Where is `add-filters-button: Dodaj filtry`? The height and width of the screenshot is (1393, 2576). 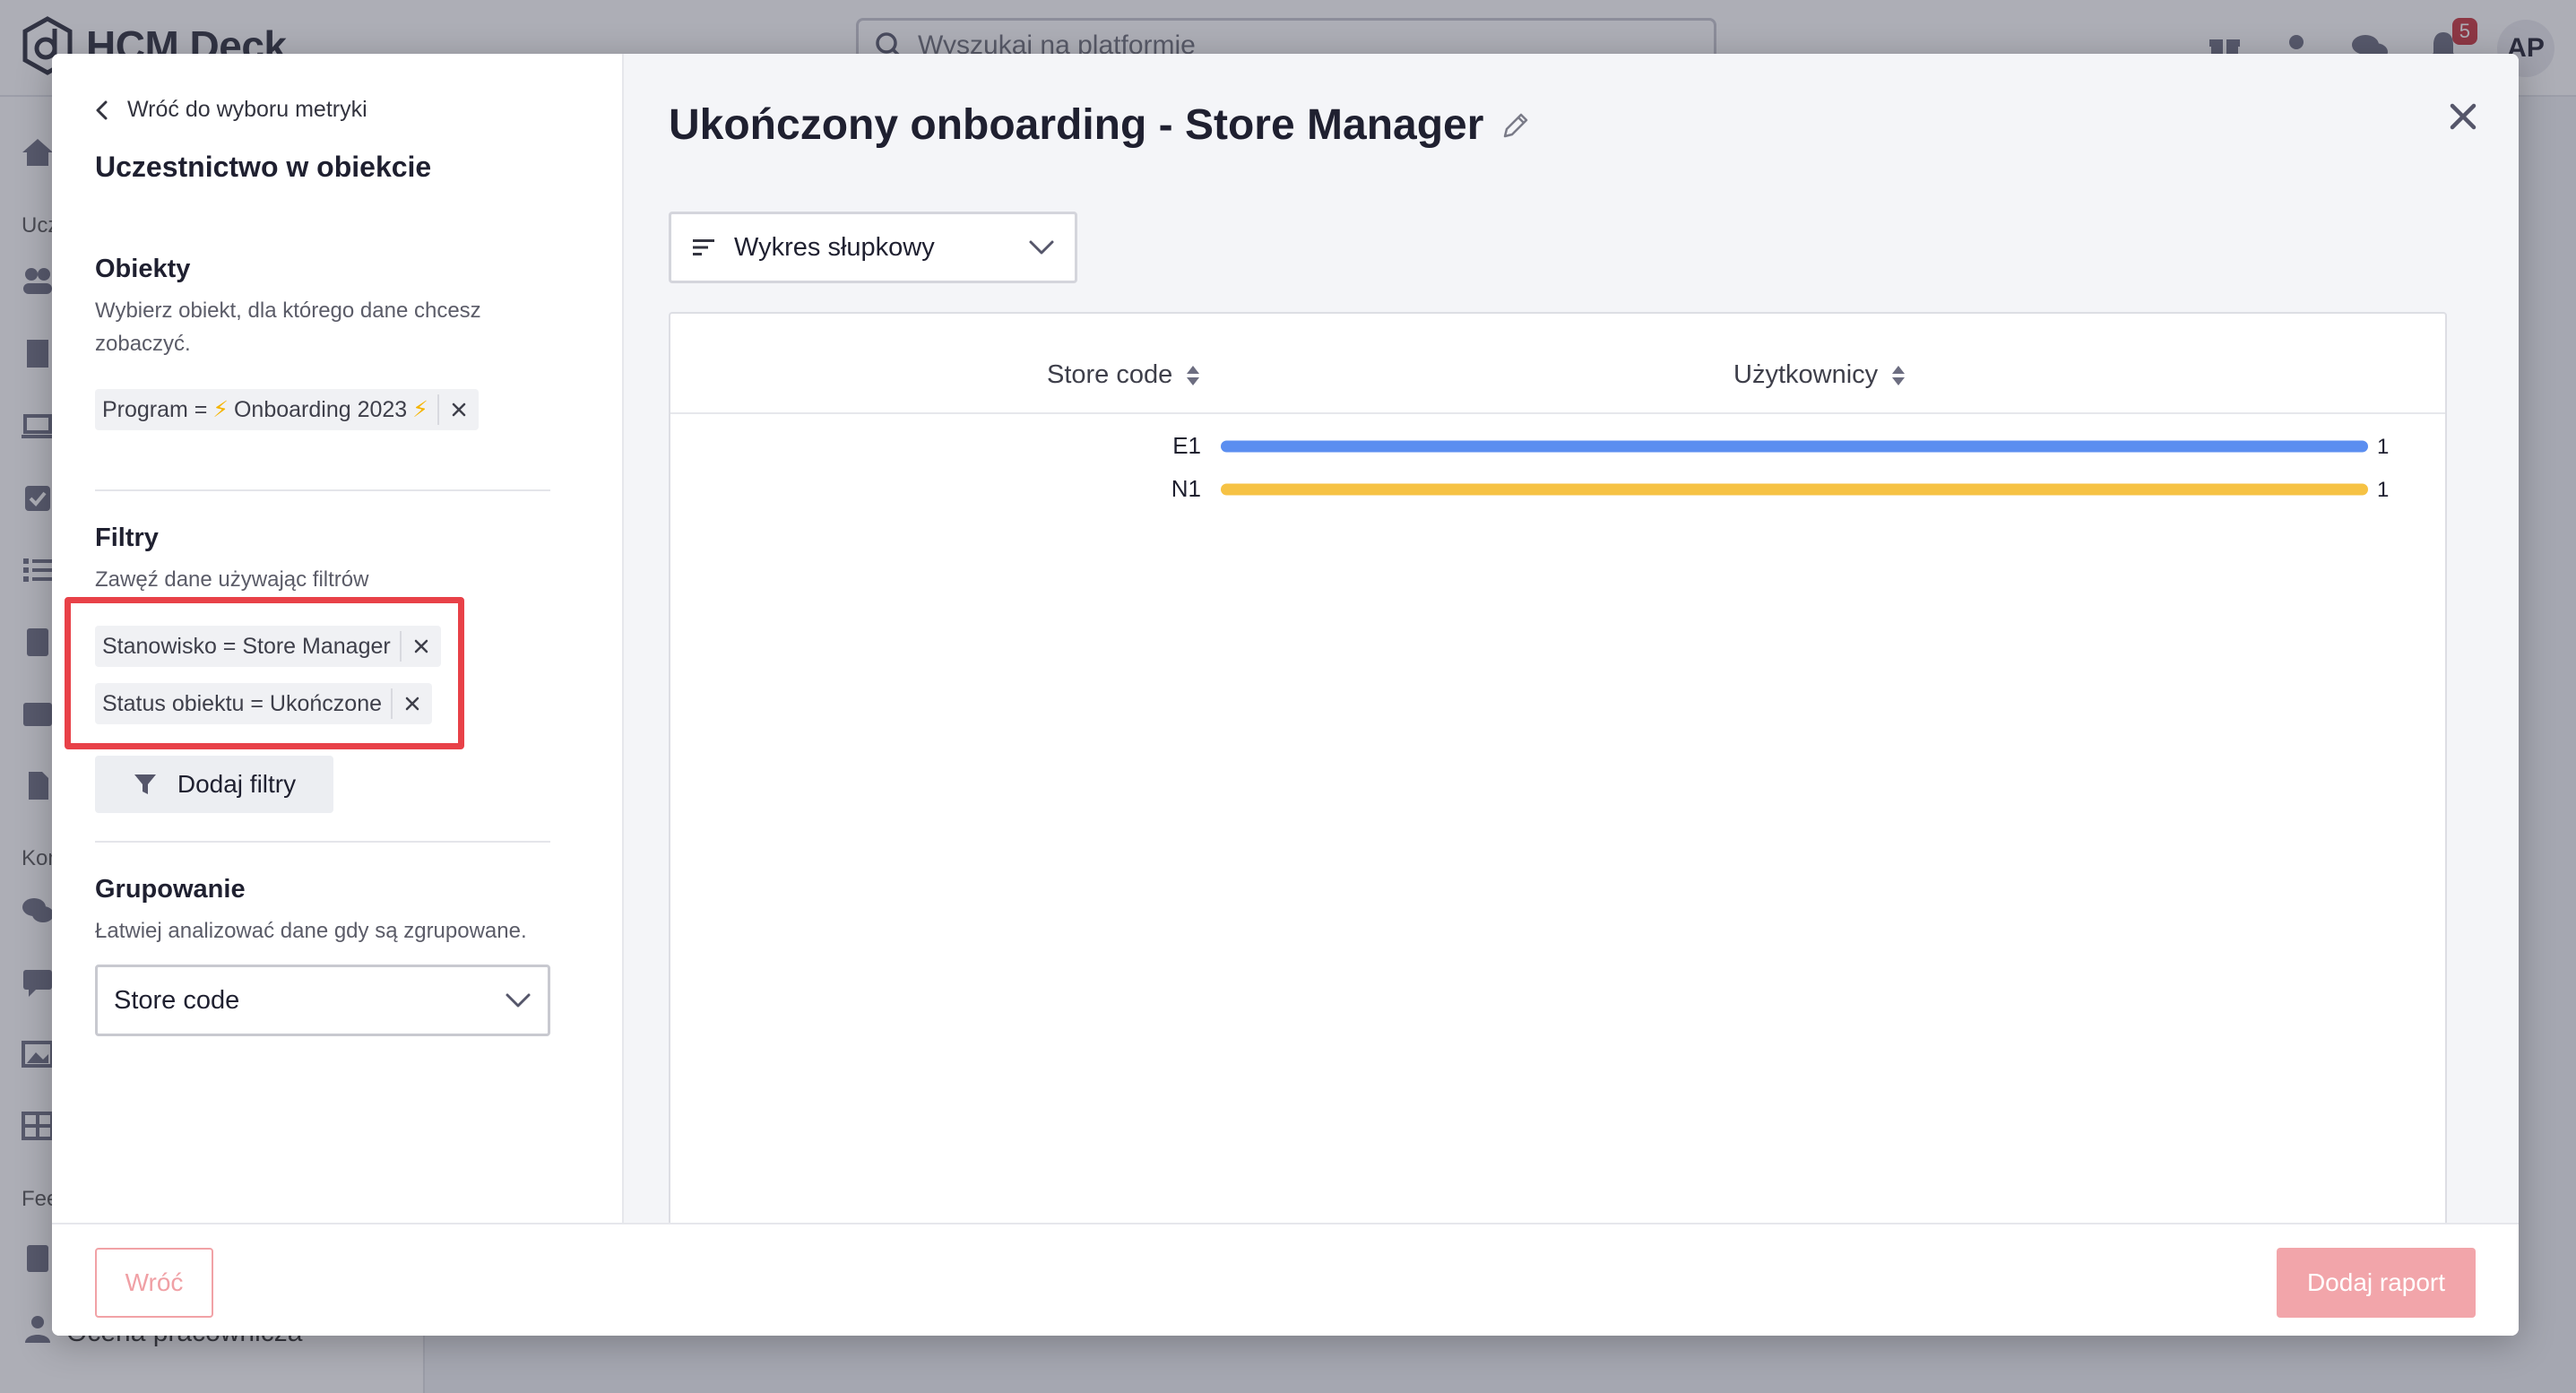
add-filters-button: Dodaj filtry is located at coordinates (214, 784).